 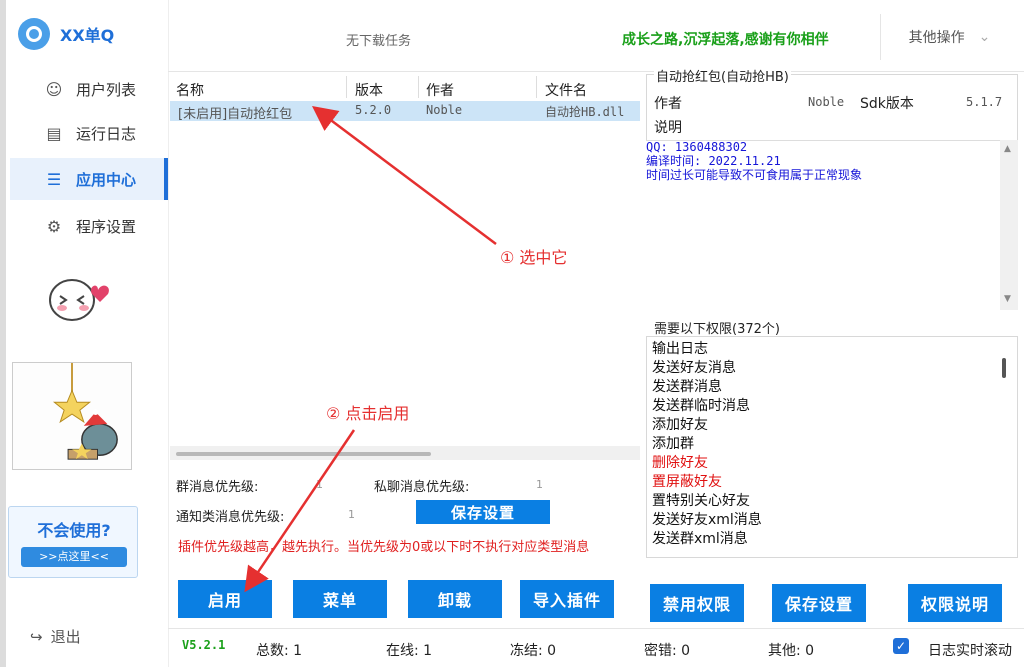 I want to click on exit-button: ↪ 退出, so click(x=55, y=636).